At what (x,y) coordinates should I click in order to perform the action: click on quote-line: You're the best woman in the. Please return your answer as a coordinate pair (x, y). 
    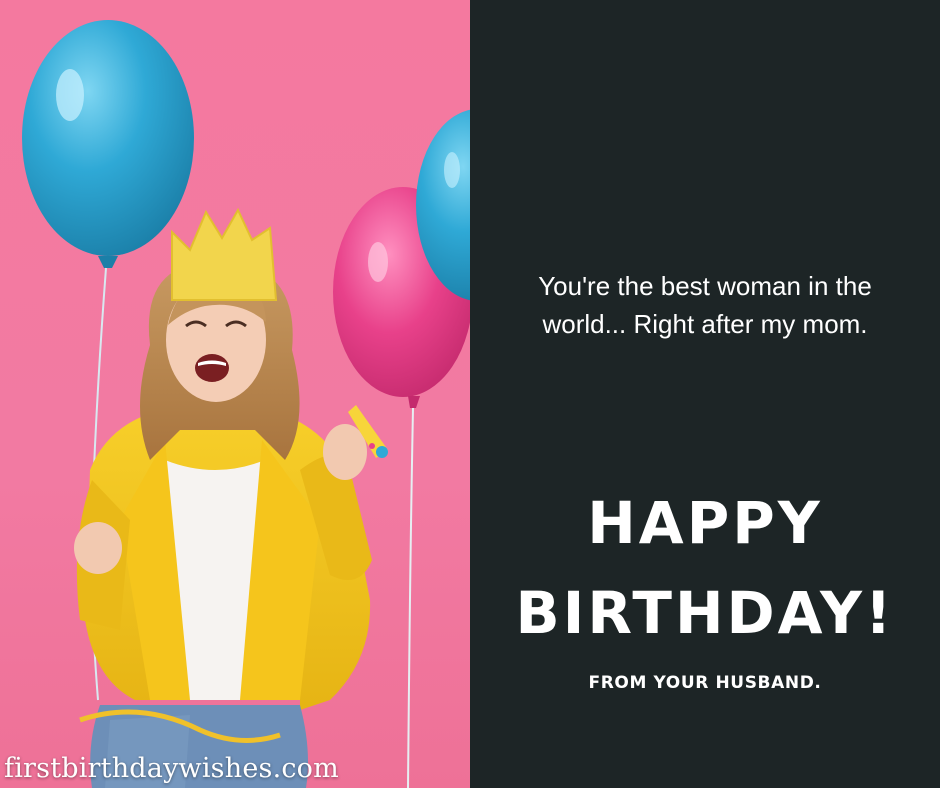
    Looking at the image, I should click on (705, 286).